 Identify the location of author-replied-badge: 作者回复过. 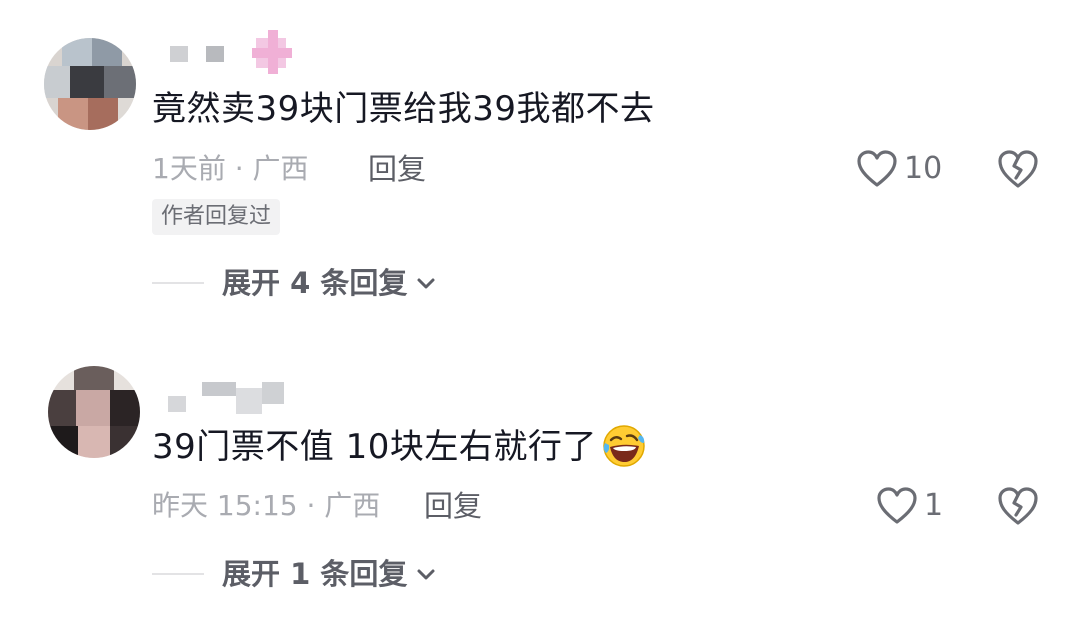
(216, 217).